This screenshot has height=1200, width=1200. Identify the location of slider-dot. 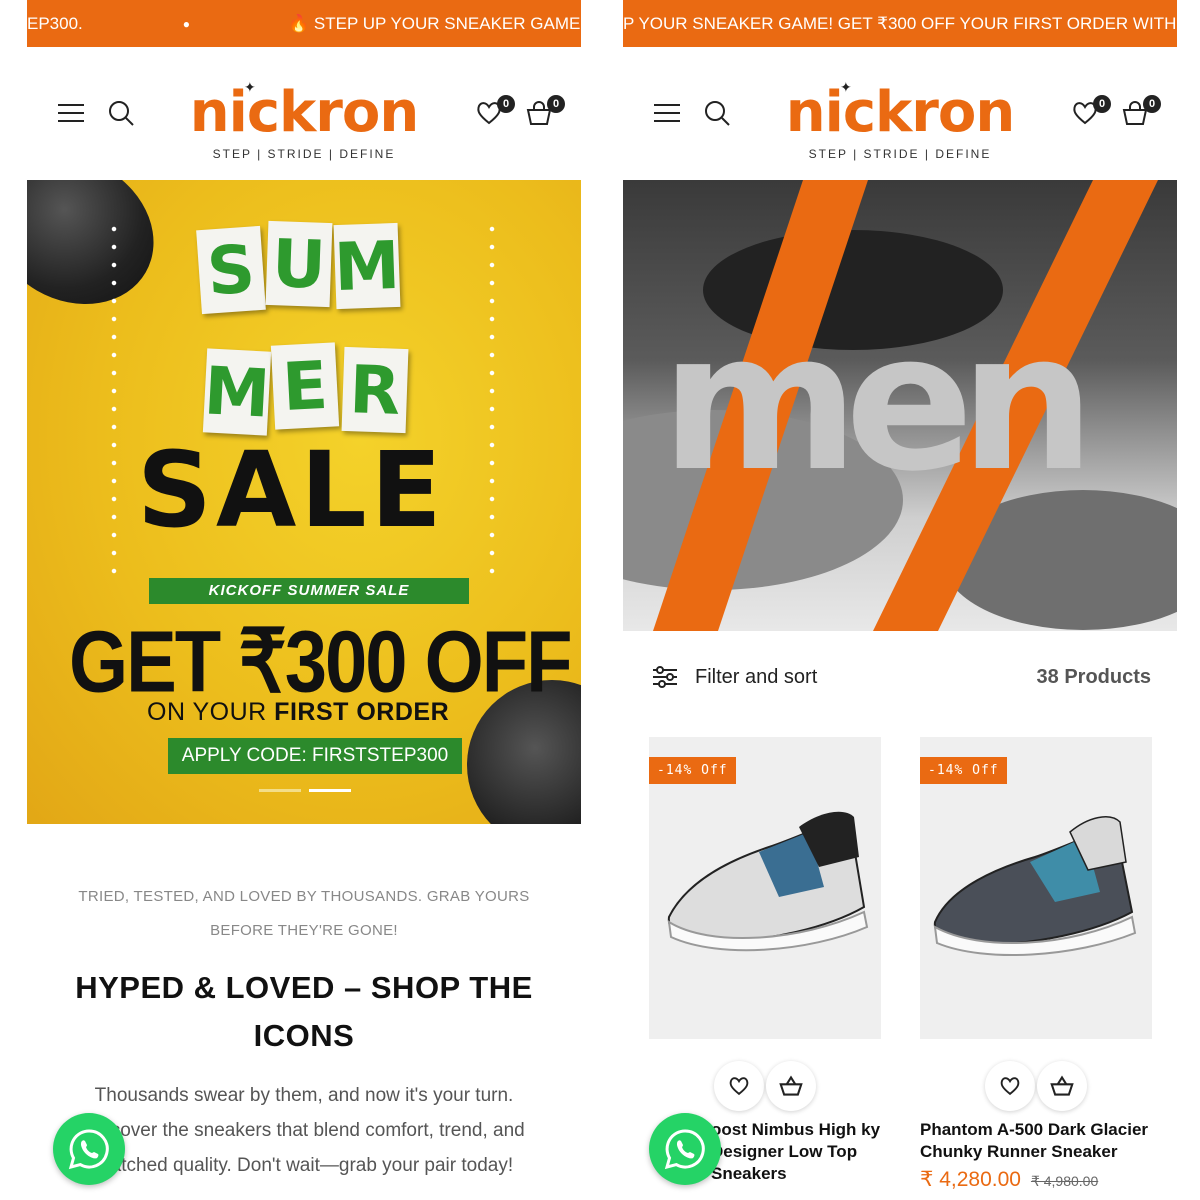
(280, 790).